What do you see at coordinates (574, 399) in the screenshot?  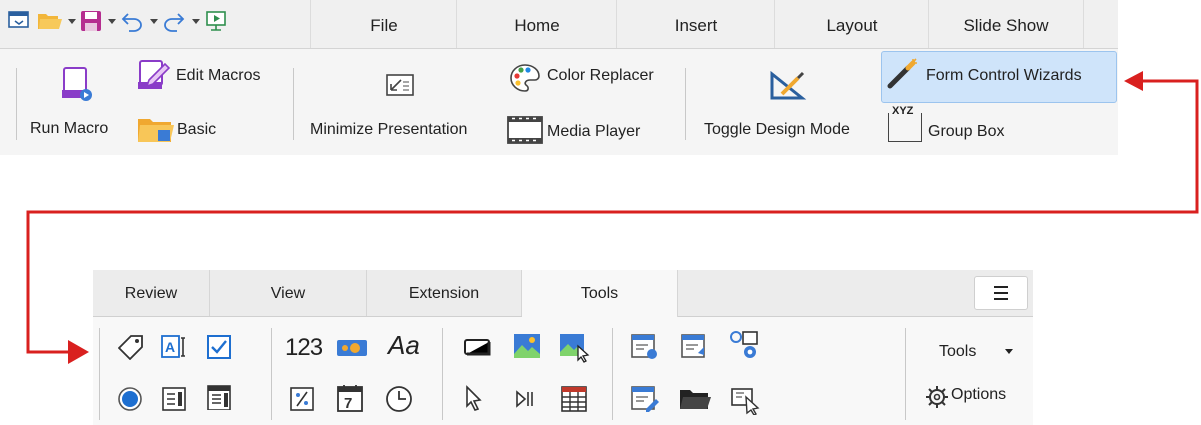 I see `table-control-icon` at bounding box center [574, 399].